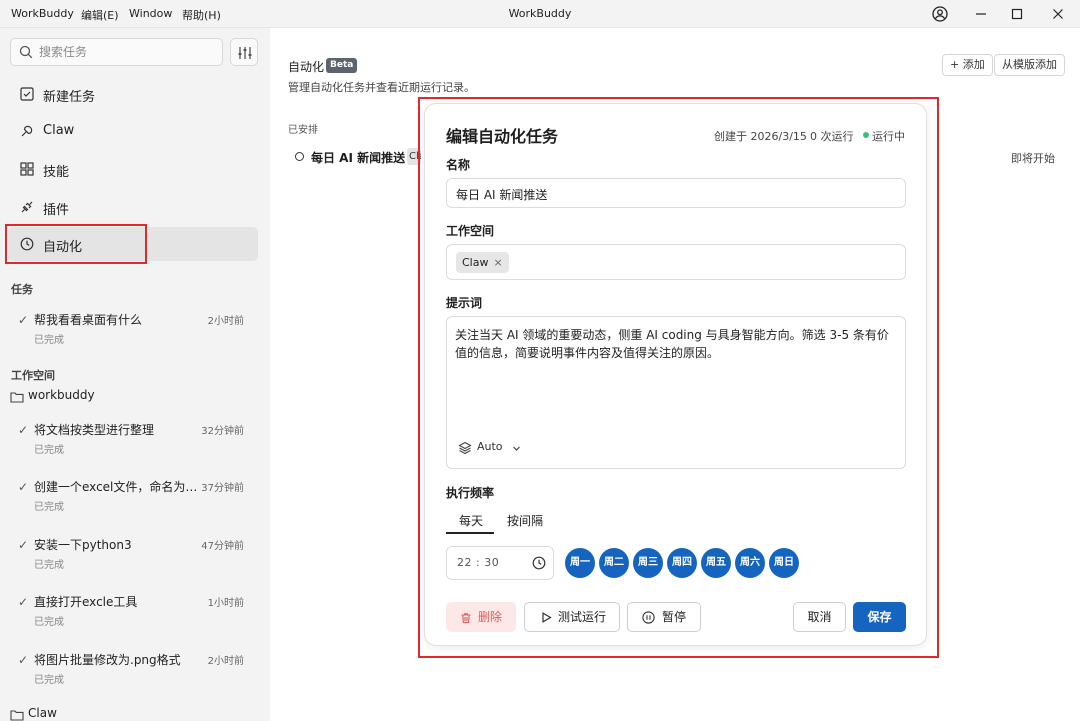 The image size is (1080, 721). I want to click on layers-icon, so click(465, 448).